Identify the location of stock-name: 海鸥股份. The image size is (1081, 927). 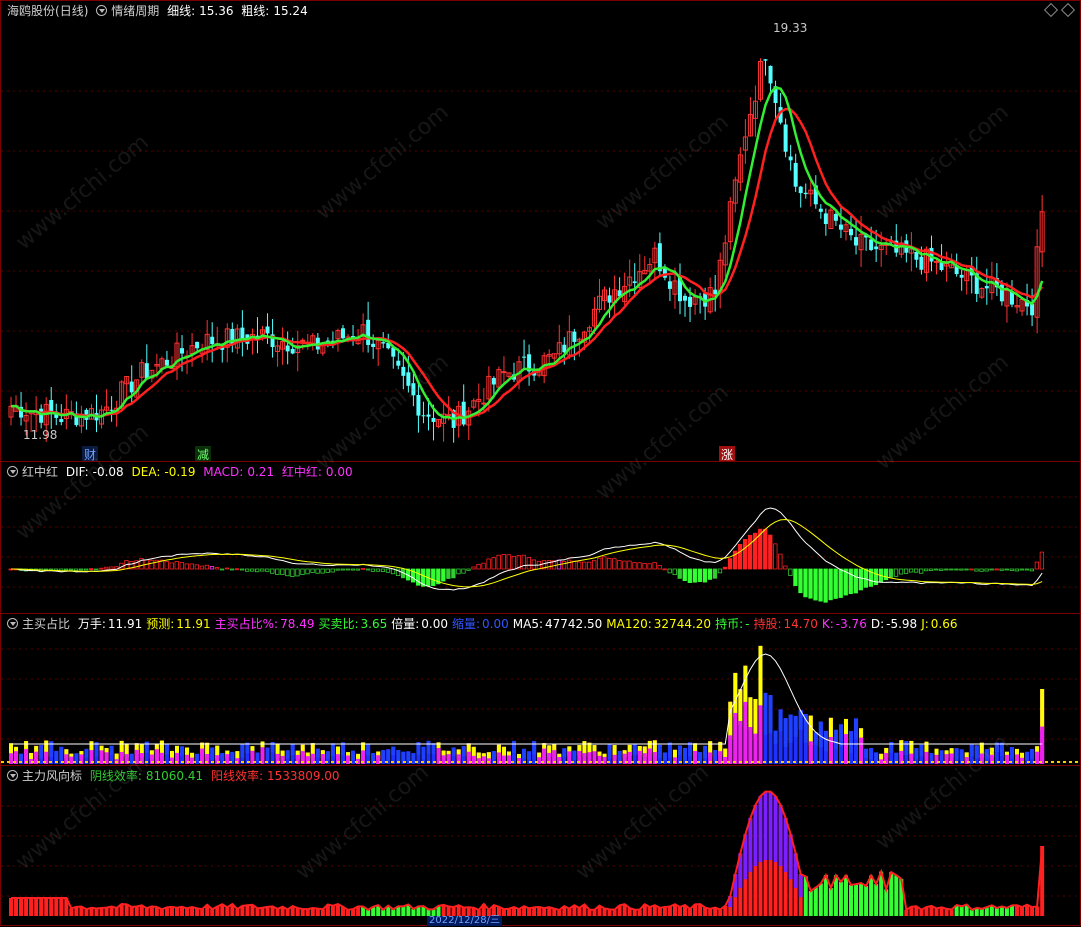
(31, 11).